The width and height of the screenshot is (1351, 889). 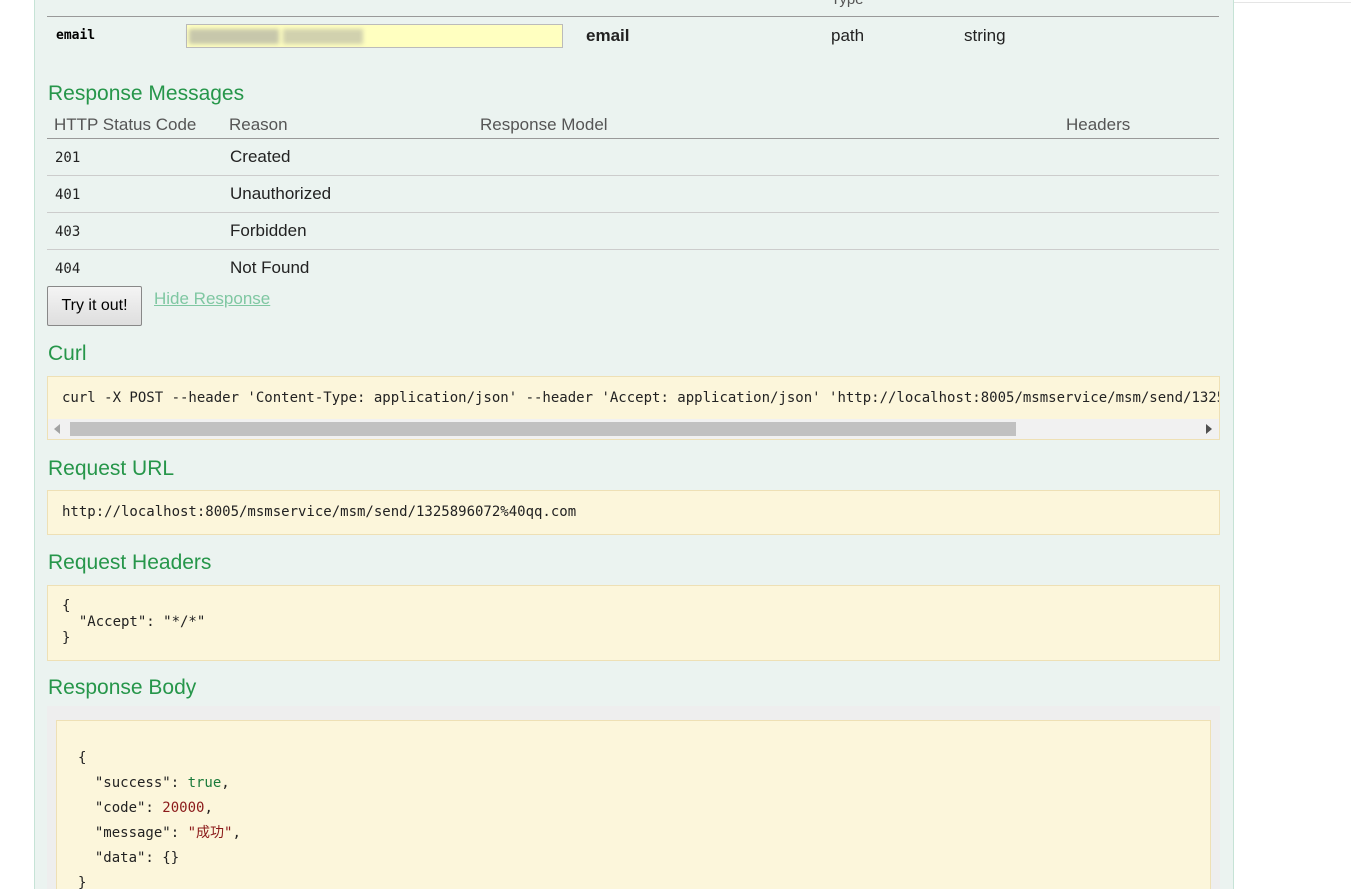 I want to click on parameter-row: email email path string, so click(x=633, y=37).